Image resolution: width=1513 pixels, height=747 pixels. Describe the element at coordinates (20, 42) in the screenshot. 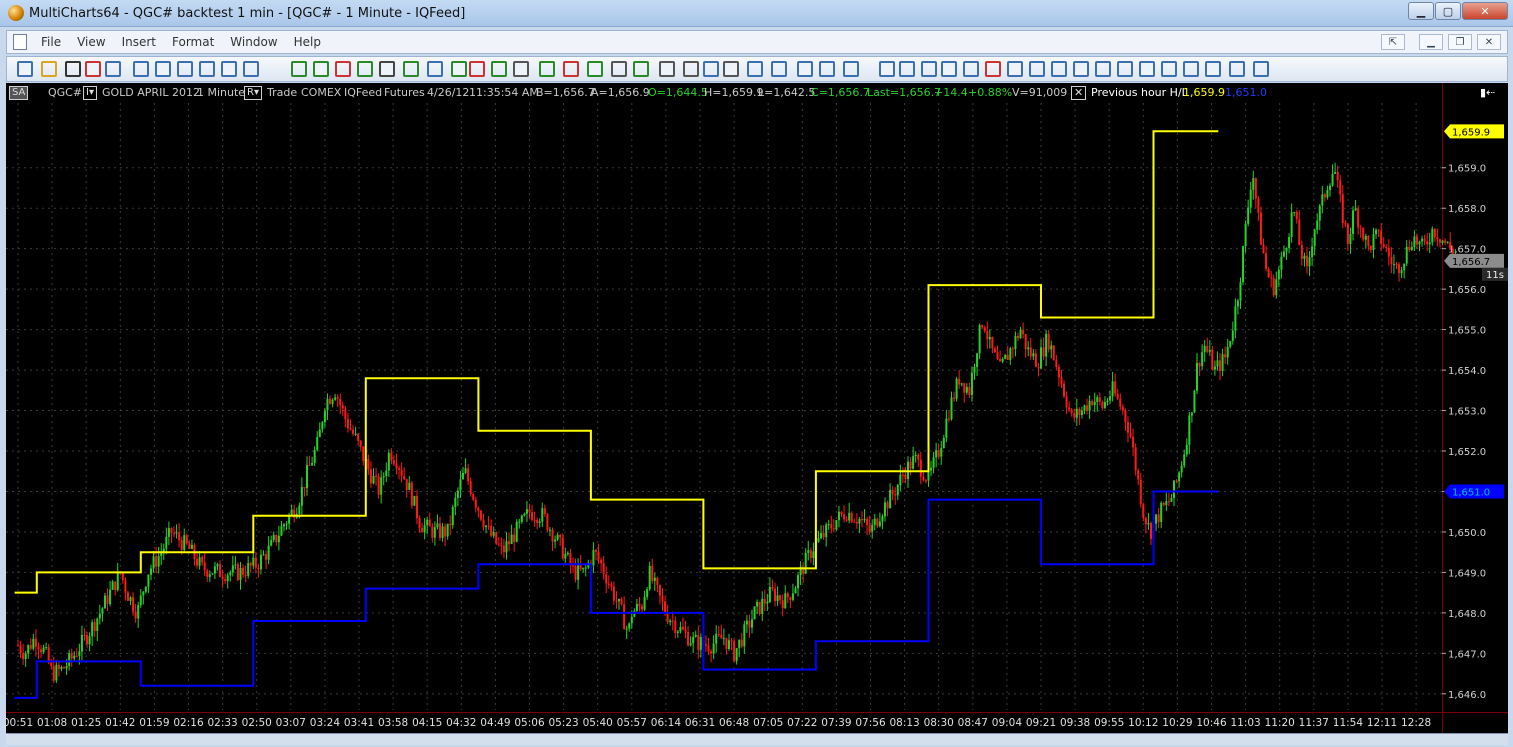

I see `document-icon` at that location.